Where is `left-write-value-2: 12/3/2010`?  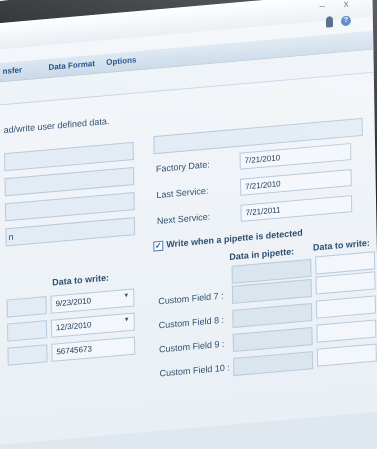 left-write-value-2: 12/3/2010 is located at coordinates (73, 326).